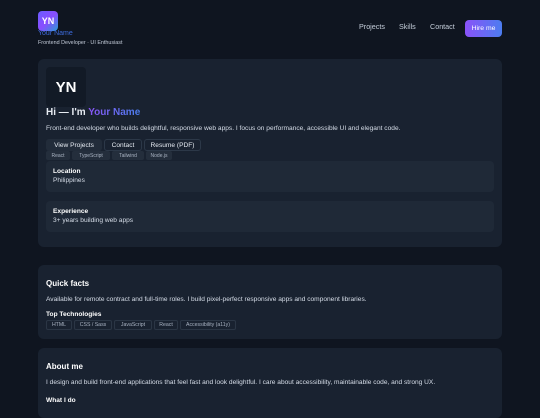 The image size is (540, 418). Describe the element at coordinates (67, 112) in the screenshot. I see `hero-title-prefix: Hi — I'm` at that location.